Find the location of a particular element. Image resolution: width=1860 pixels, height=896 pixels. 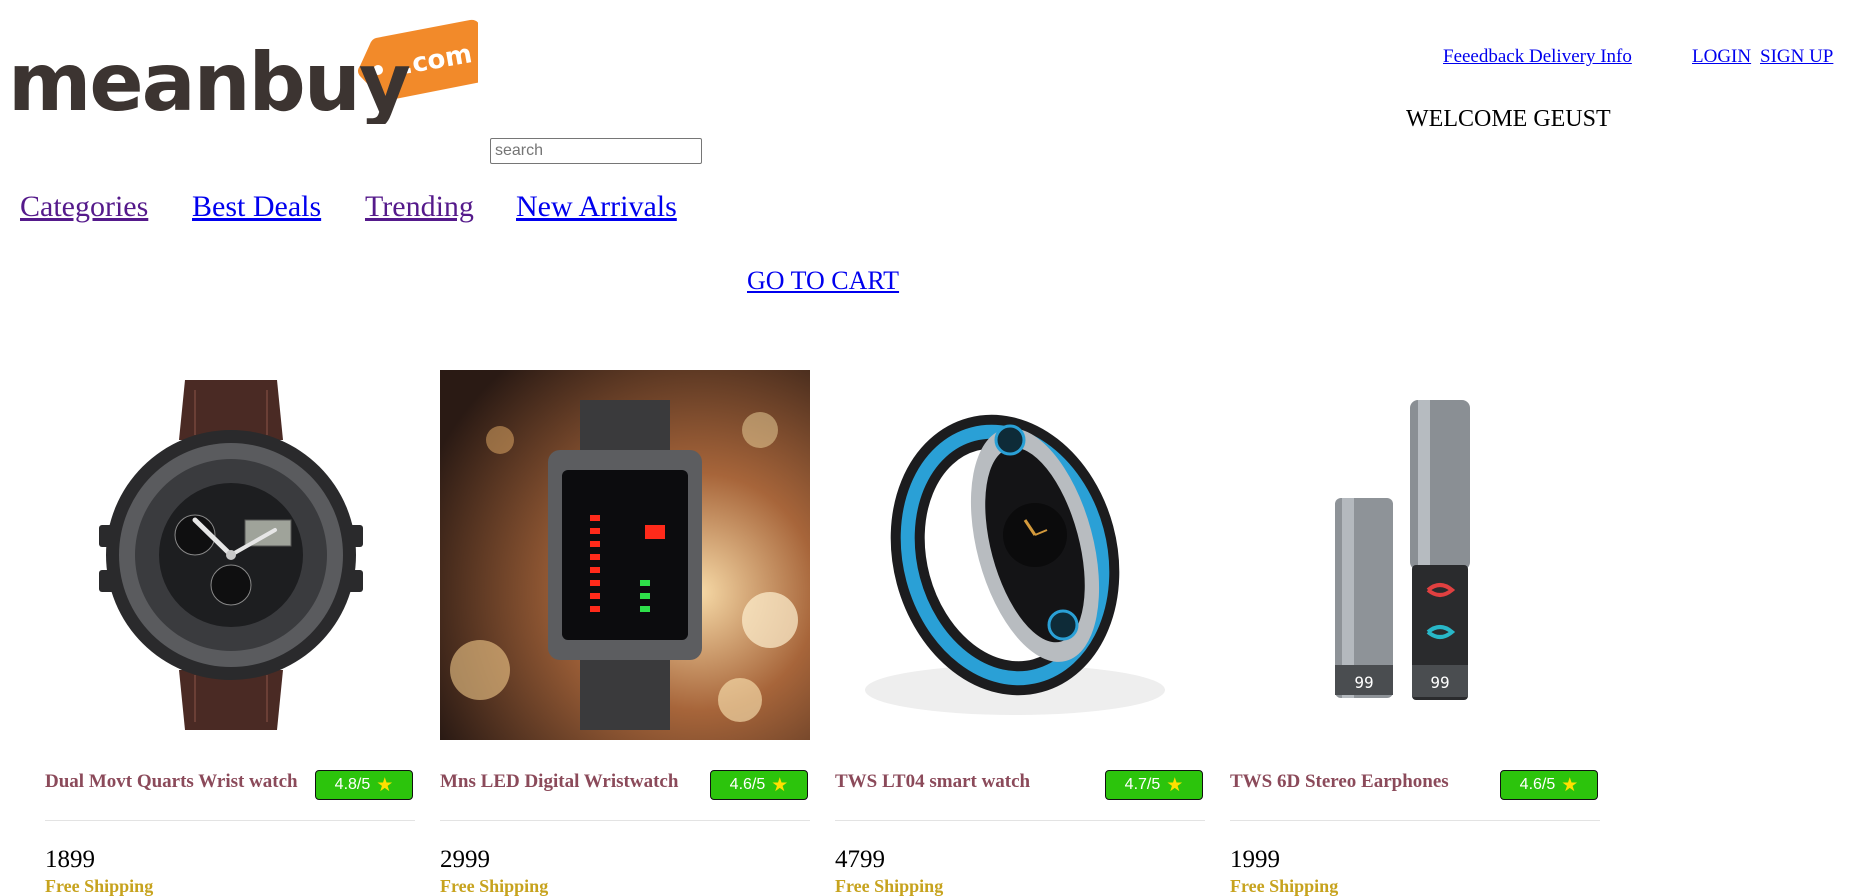

rating-badge: 4.7/5 ★ is located at coordinates (1154, 785).